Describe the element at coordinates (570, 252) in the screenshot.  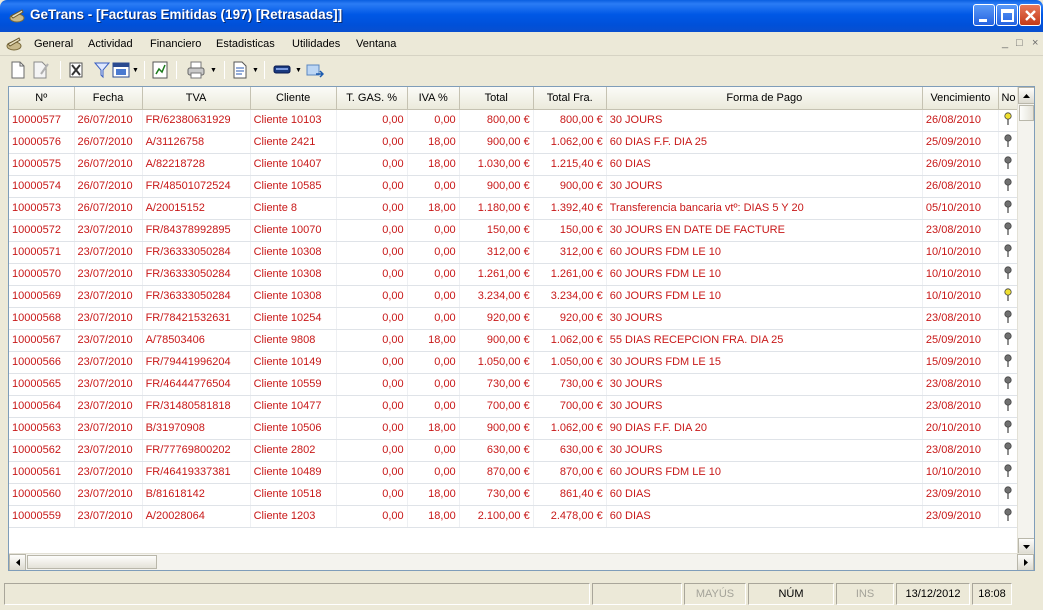
I see `table-cell: 312,00 €` at that location.